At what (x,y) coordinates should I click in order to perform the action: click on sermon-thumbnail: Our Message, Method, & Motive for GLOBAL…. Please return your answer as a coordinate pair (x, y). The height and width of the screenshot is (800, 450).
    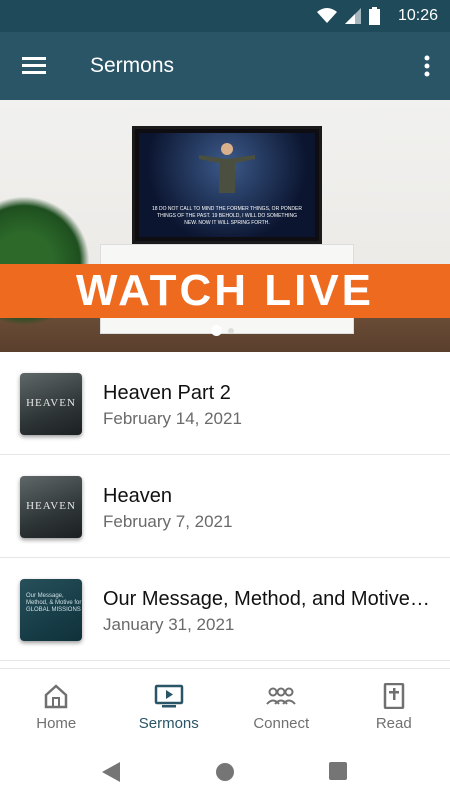
    Looking at the image, I should click on (51, 610).